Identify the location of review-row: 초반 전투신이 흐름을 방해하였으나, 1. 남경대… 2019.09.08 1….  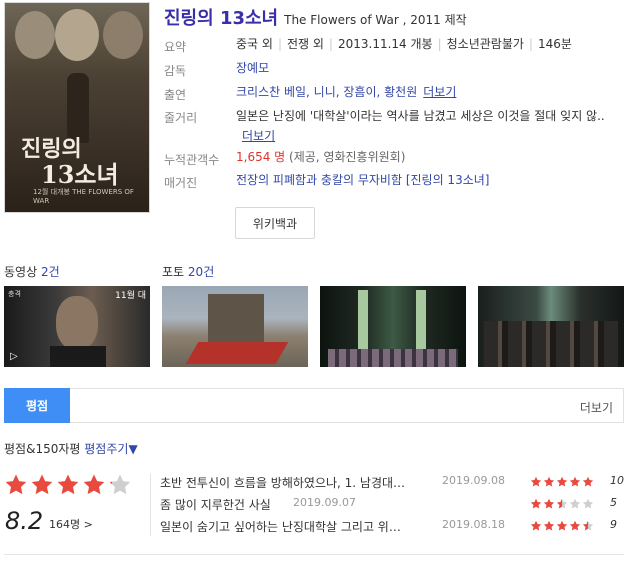
(392, 484).